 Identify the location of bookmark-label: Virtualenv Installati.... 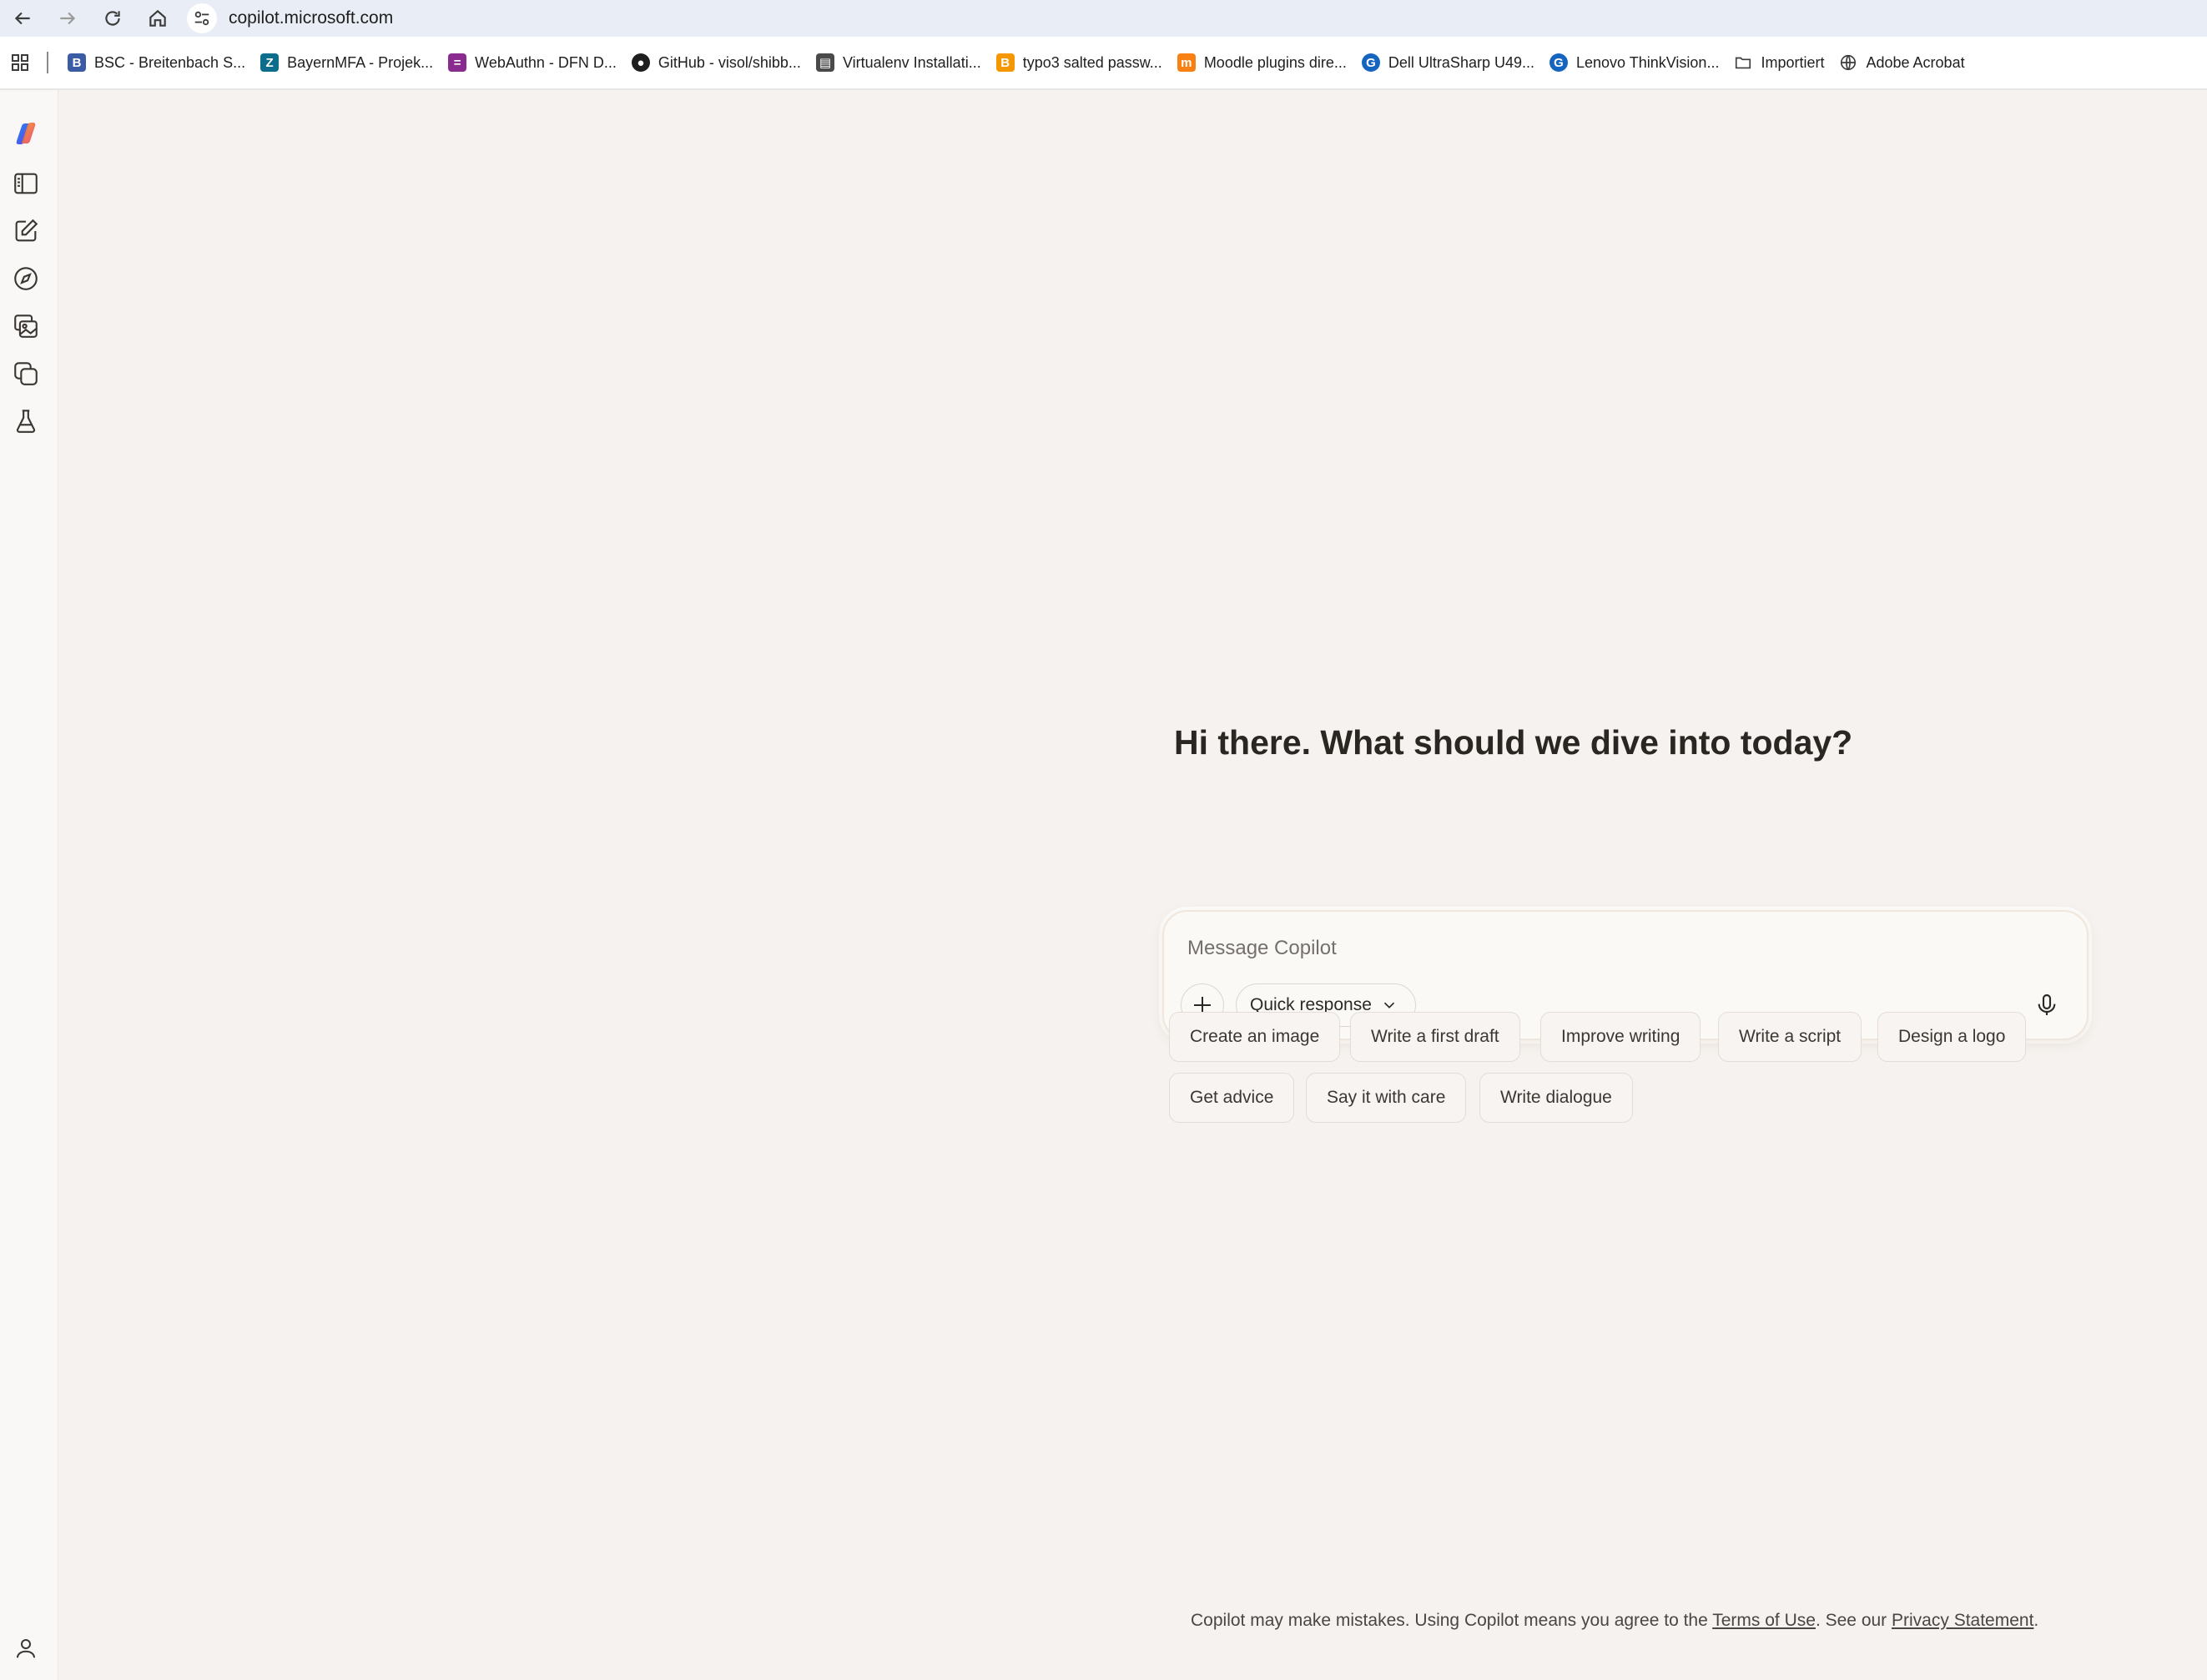
(911, 62).